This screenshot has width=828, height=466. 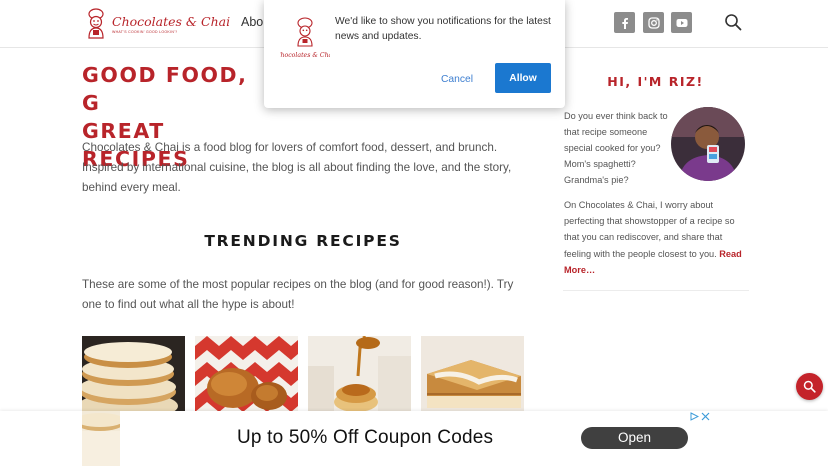 I want to click on sidebar-divider, so click(x=656, y=290).